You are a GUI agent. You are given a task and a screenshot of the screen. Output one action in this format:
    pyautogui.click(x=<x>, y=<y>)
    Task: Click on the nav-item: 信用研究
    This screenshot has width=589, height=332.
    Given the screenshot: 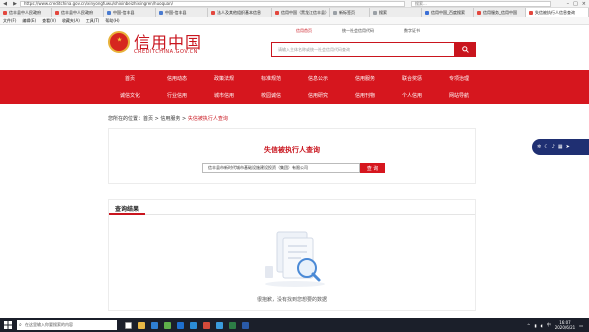 What is the action you would take?
    pyautogui.click(x=318, y=95)
    